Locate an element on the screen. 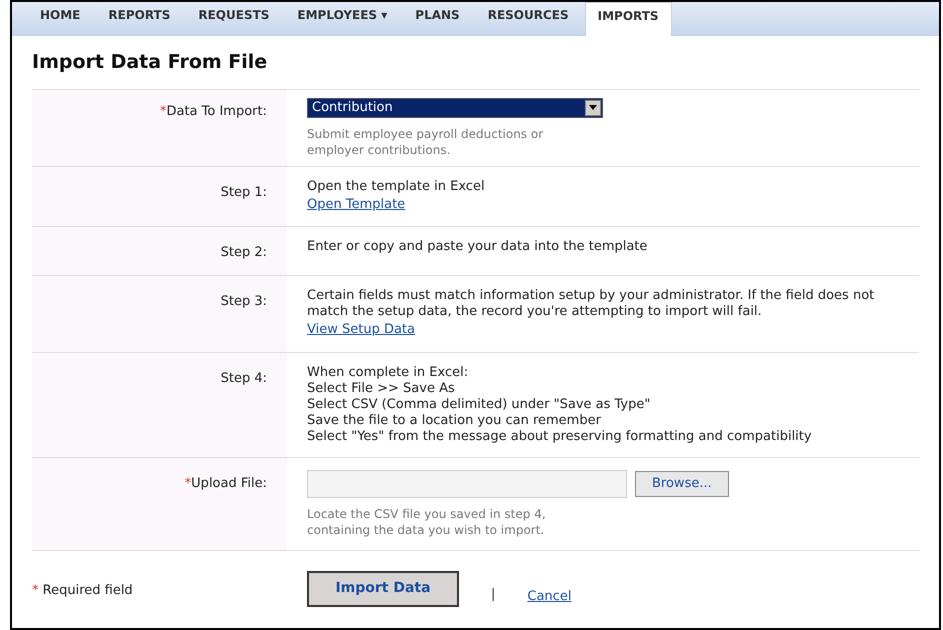 The image size is (943, 630). nav-tab: REPORTS is located at coordinates (139, 19).